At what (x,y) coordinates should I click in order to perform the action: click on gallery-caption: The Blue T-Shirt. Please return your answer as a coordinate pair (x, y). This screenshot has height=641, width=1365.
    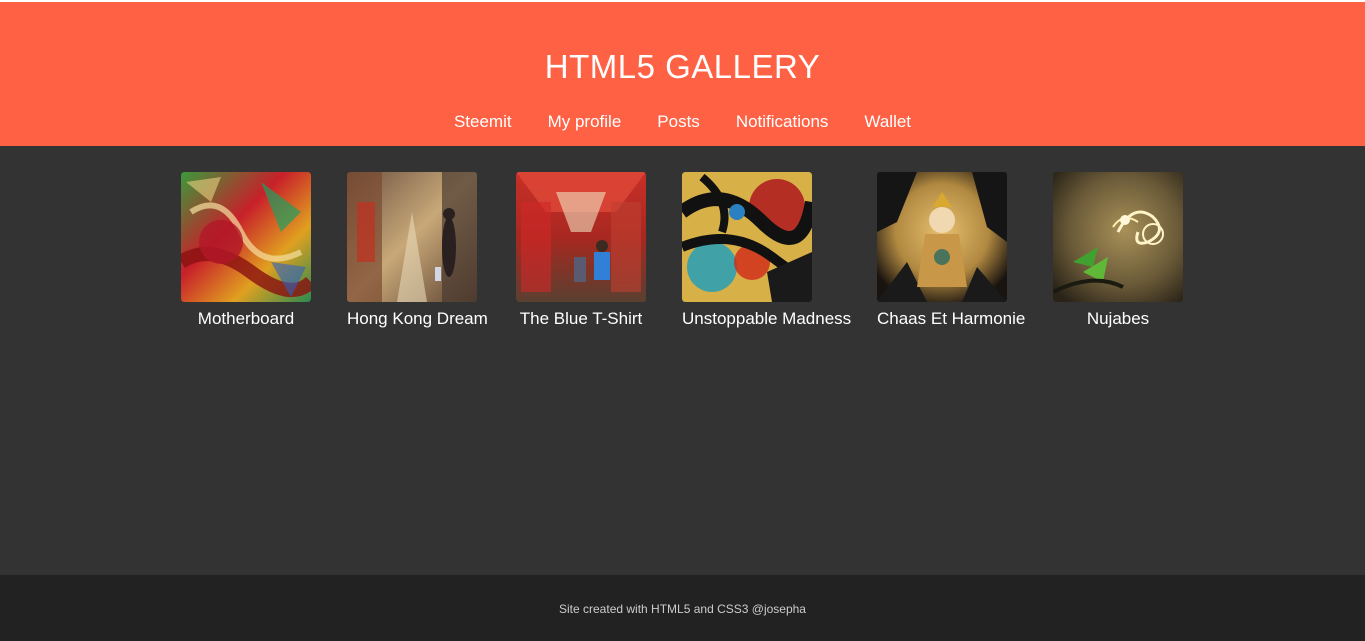
    Looking at the image, I should click on (581, 319).